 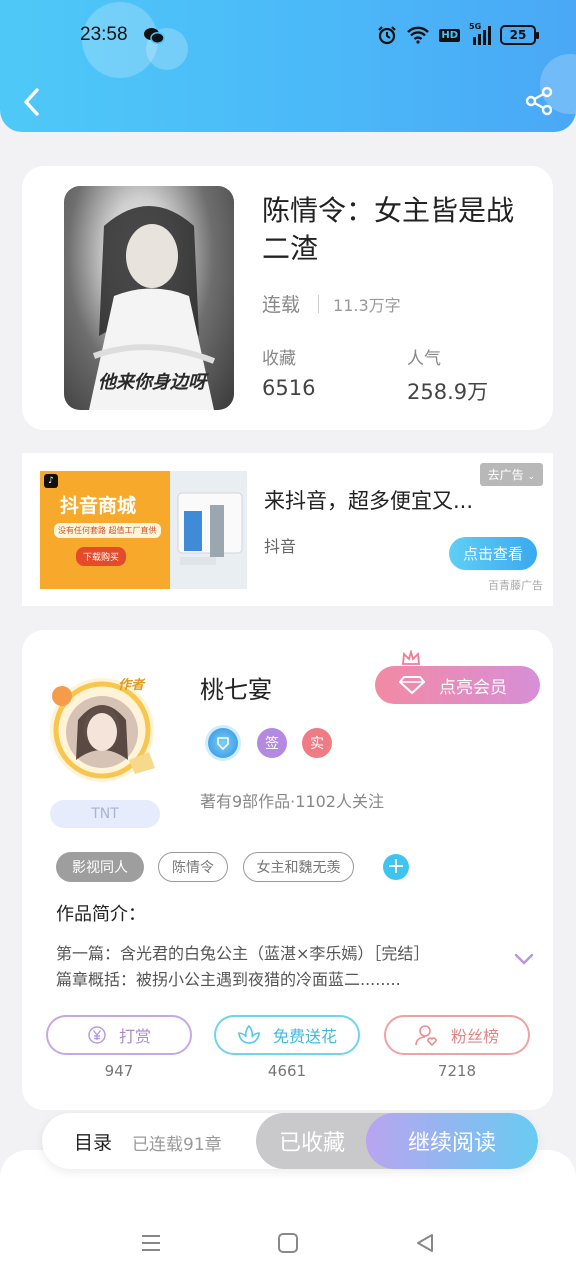 What do you see at coordinates (289, 388) in the screenshot?
I see `favorites-value: 6516` at bounding box center [289, 388].